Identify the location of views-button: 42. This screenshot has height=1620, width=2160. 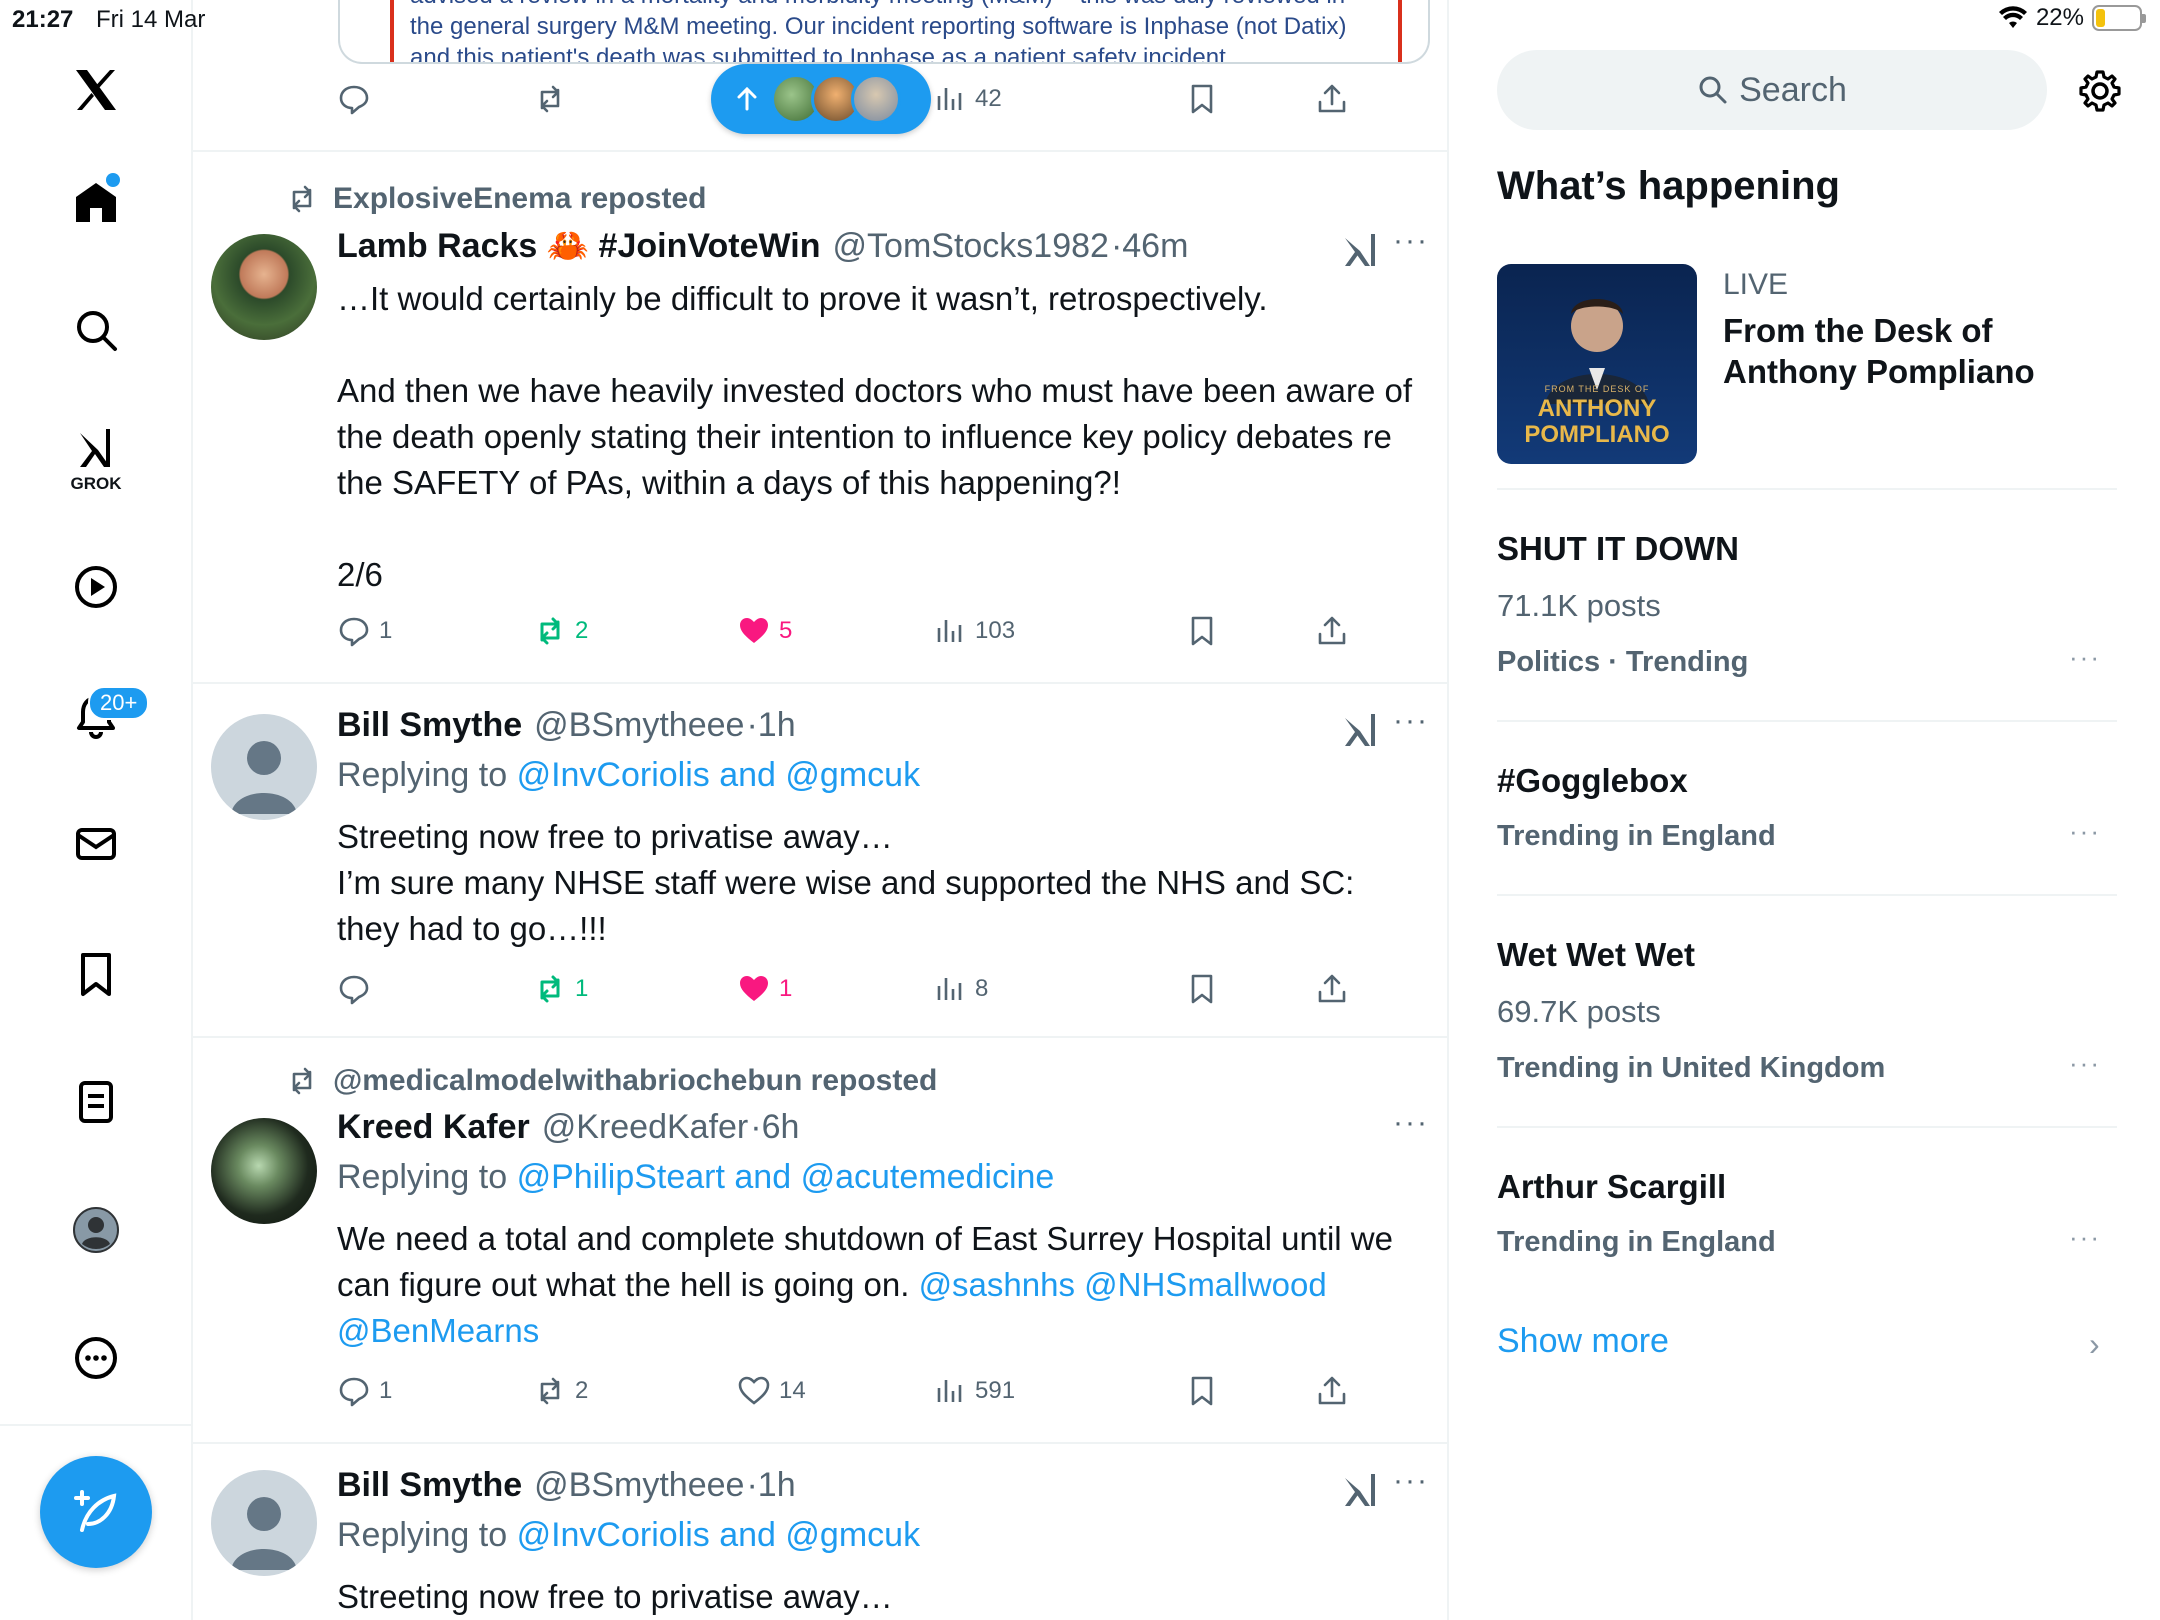
(967, 99).